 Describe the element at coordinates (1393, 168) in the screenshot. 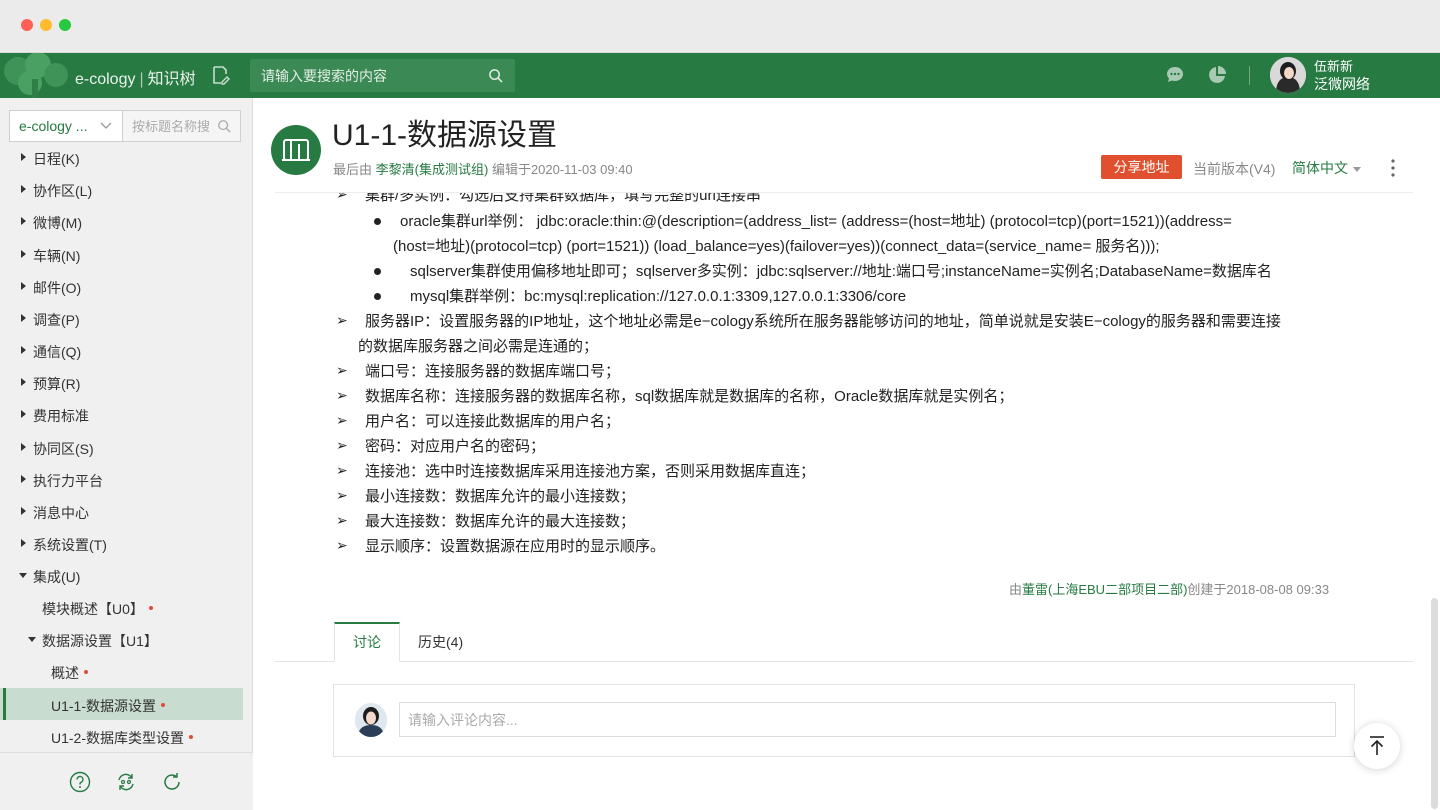

I see `more-options-icon` at that location.